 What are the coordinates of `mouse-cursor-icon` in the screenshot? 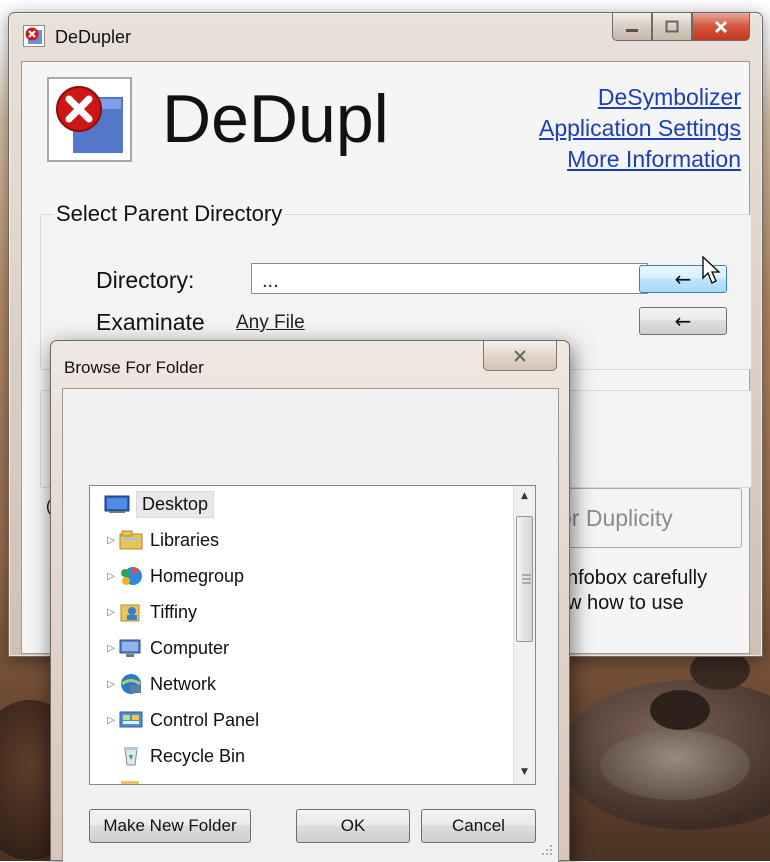 It's located at (711, 270).